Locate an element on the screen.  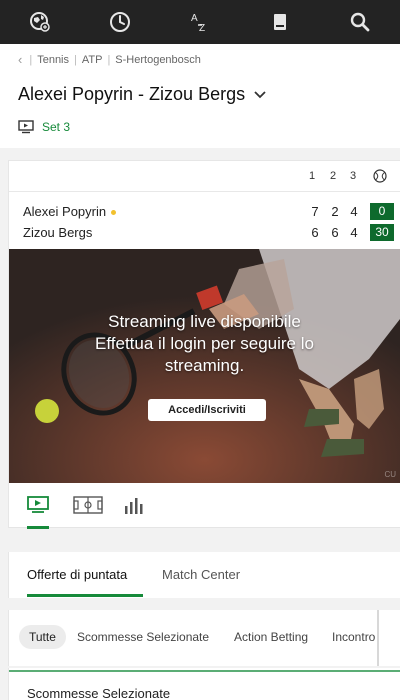
stats-icon is located at coordinates (134, 506).